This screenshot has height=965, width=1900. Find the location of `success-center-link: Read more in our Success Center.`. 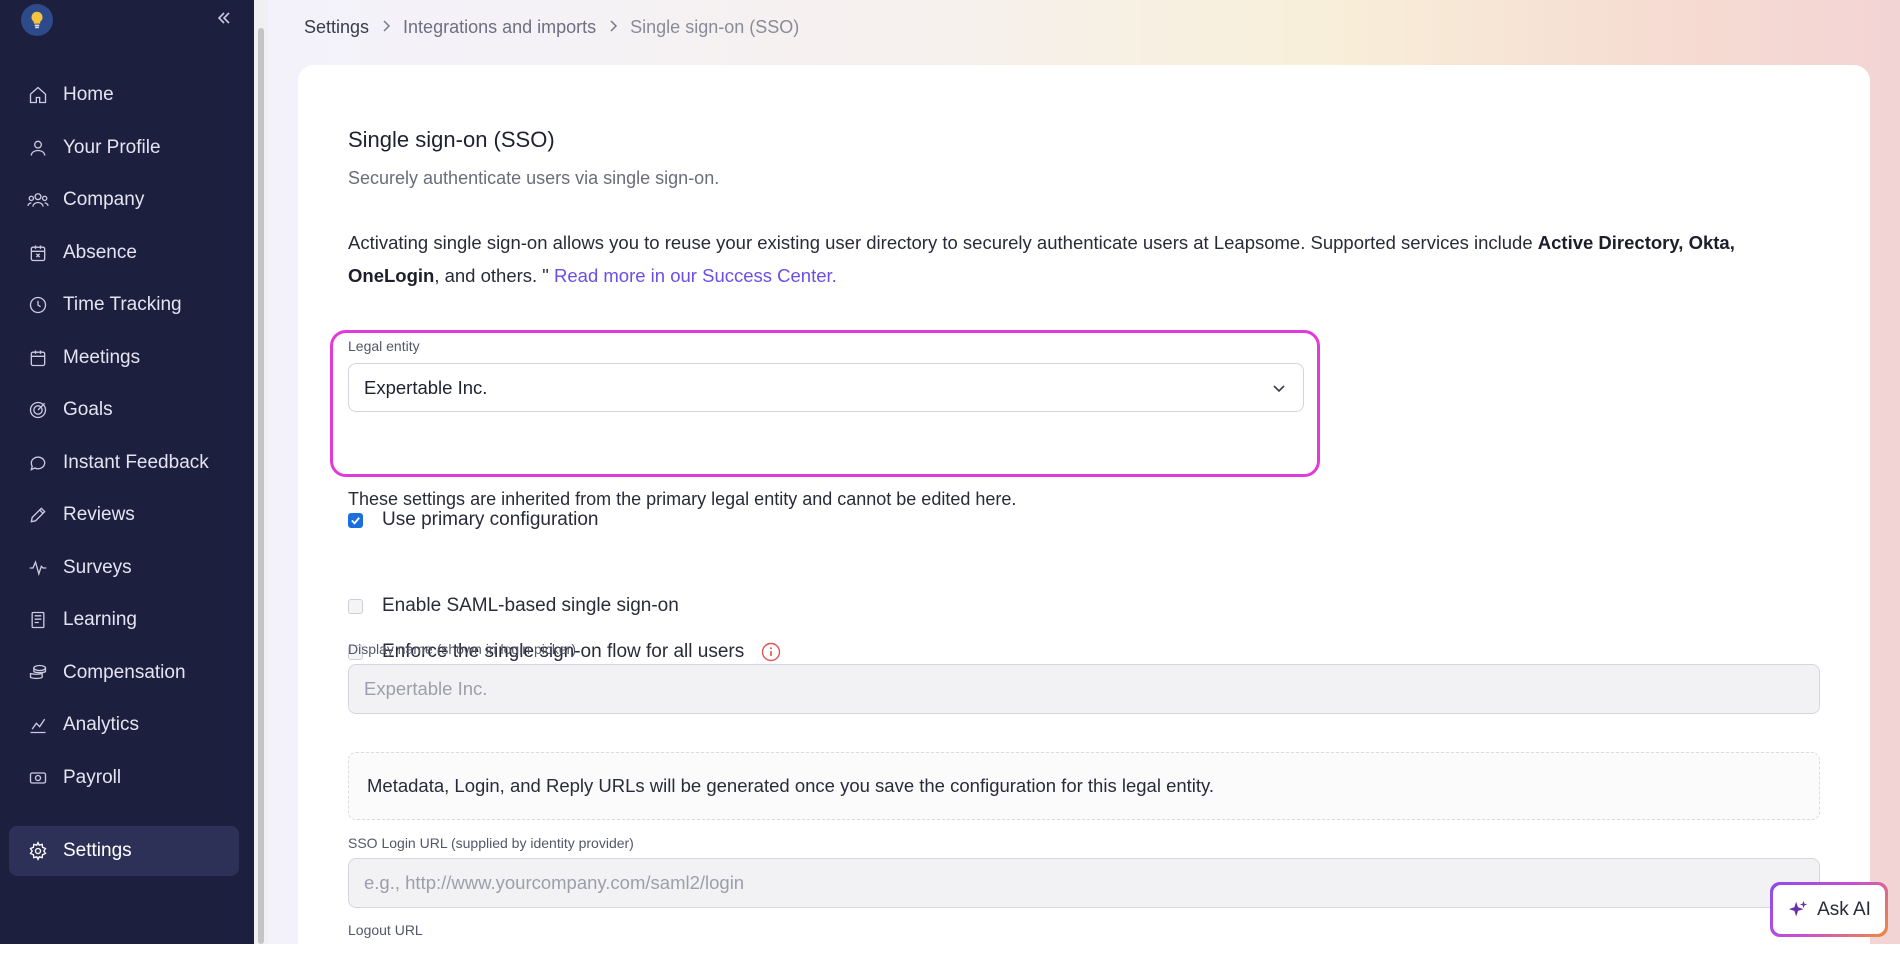

success-center-link: Read more in our Success Center. is located at coordinates (695, 275).